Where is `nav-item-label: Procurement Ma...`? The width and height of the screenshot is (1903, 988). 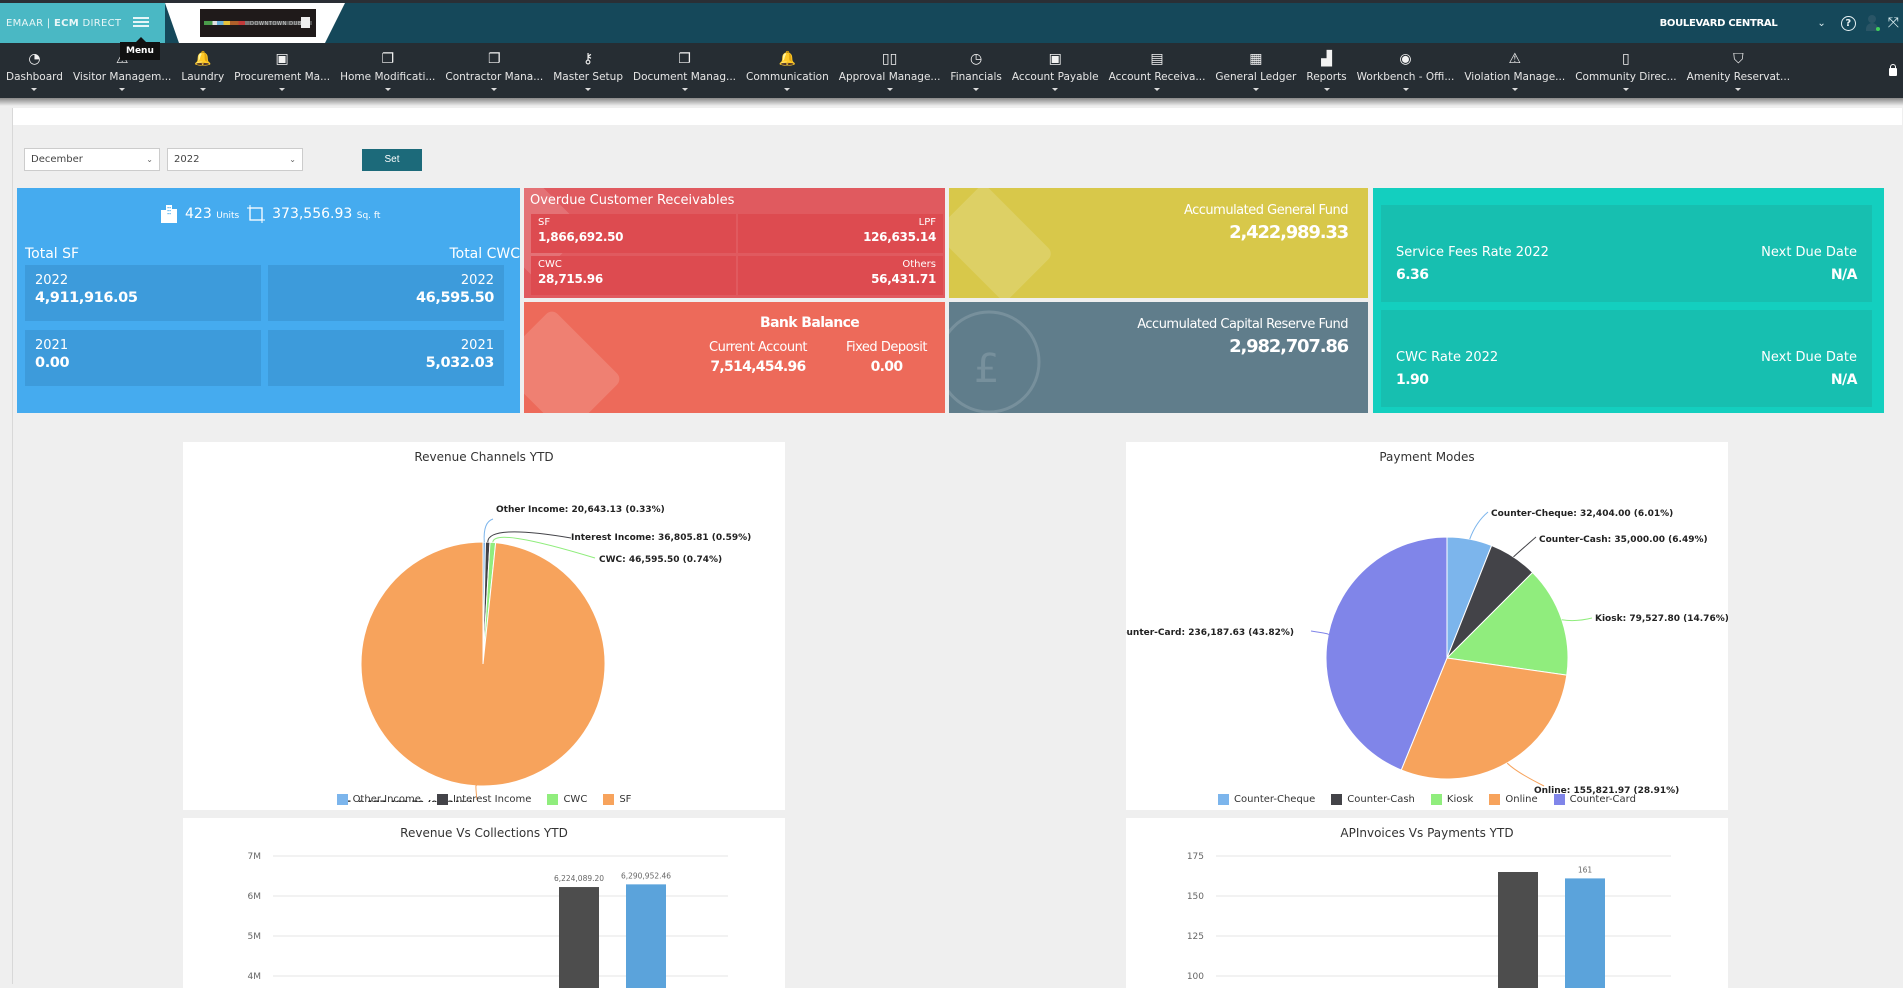
nav-item-label: Procurement Ma... is located at coordinates (282, 77).